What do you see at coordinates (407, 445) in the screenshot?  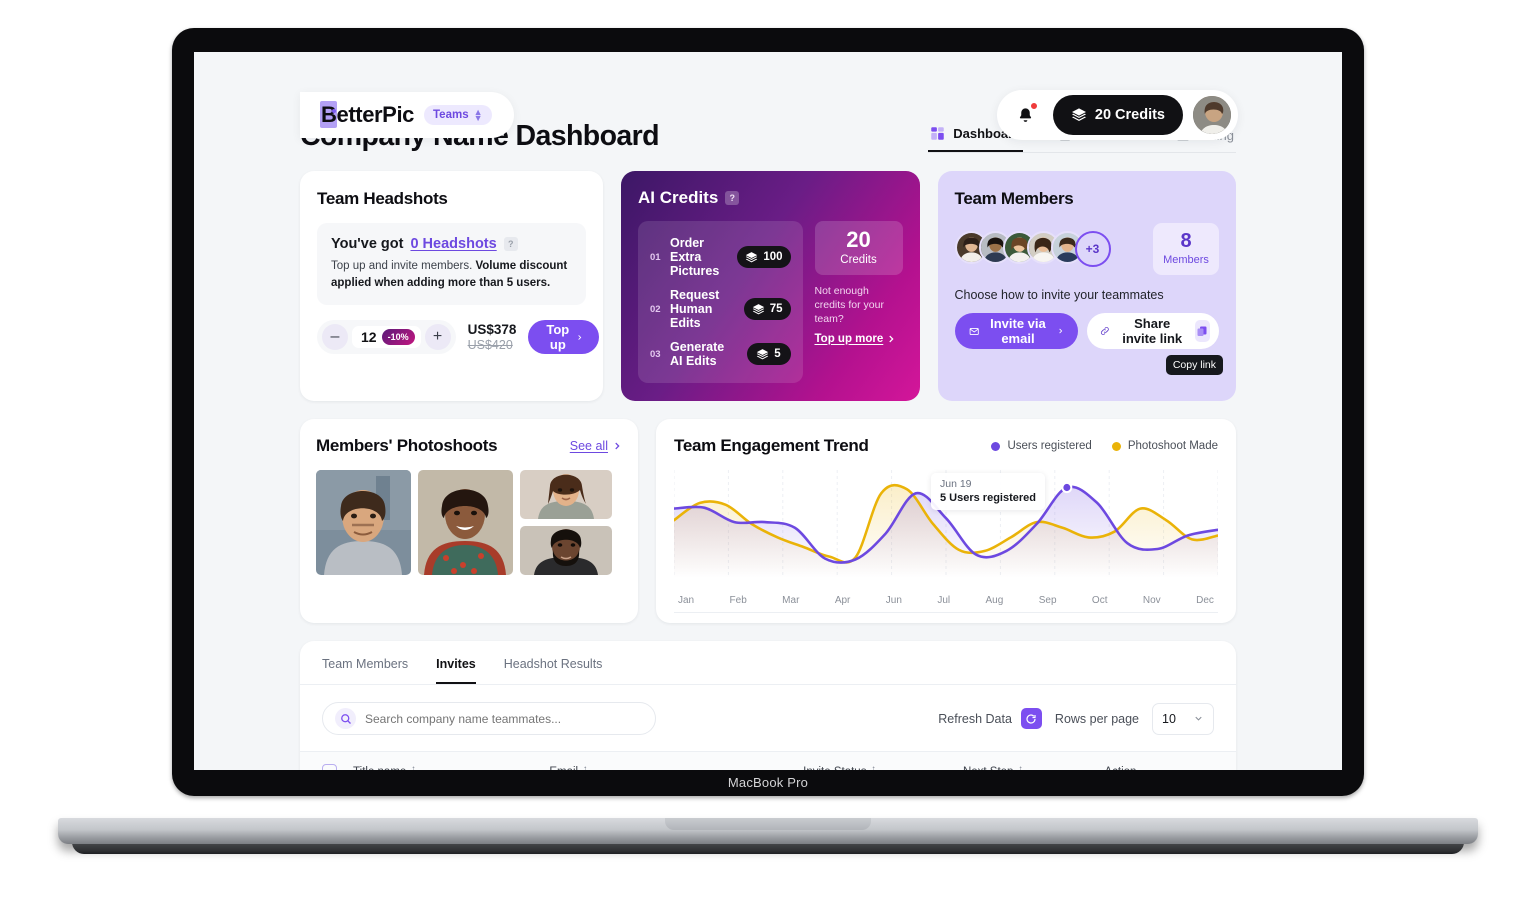 I see `photoshoots-title: Members' Photoshoots` at bounding box center [407, 445].